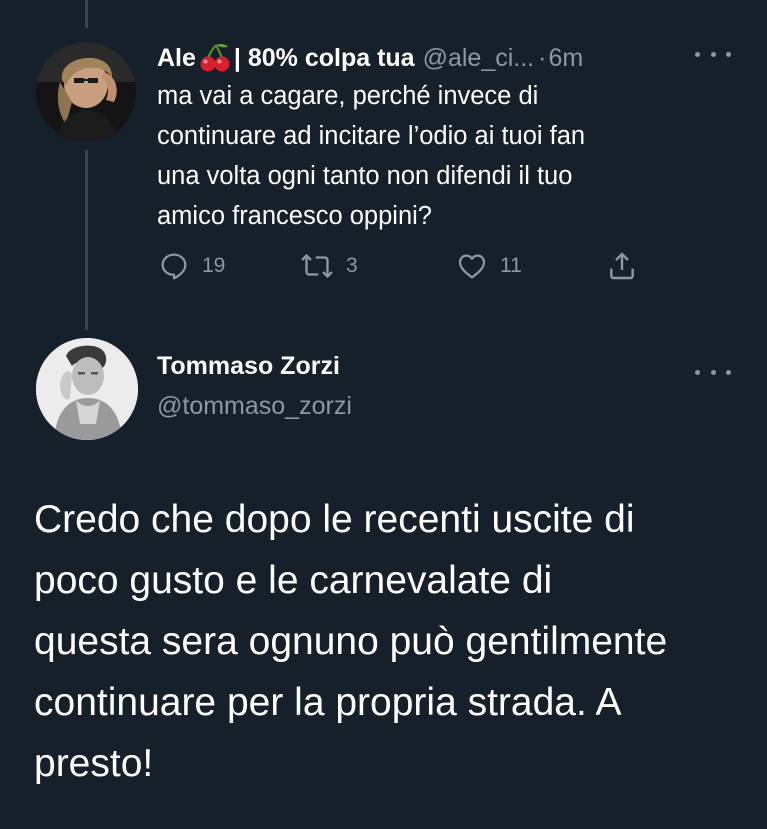  I want to click on retweet-button: 3, so click(329, 266).